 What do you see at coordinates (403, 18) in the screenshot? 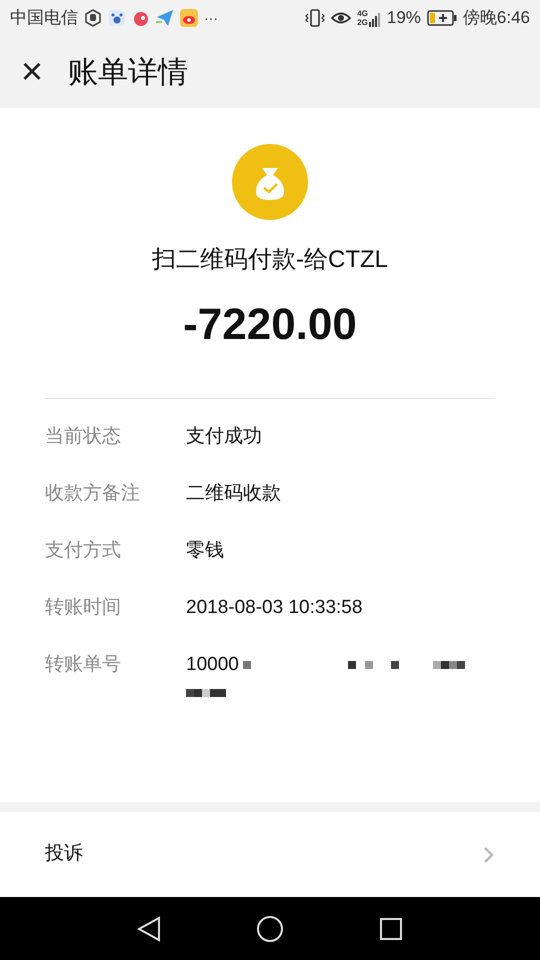
I see `battery-percent: 19%` at bounding box center [403, 18].